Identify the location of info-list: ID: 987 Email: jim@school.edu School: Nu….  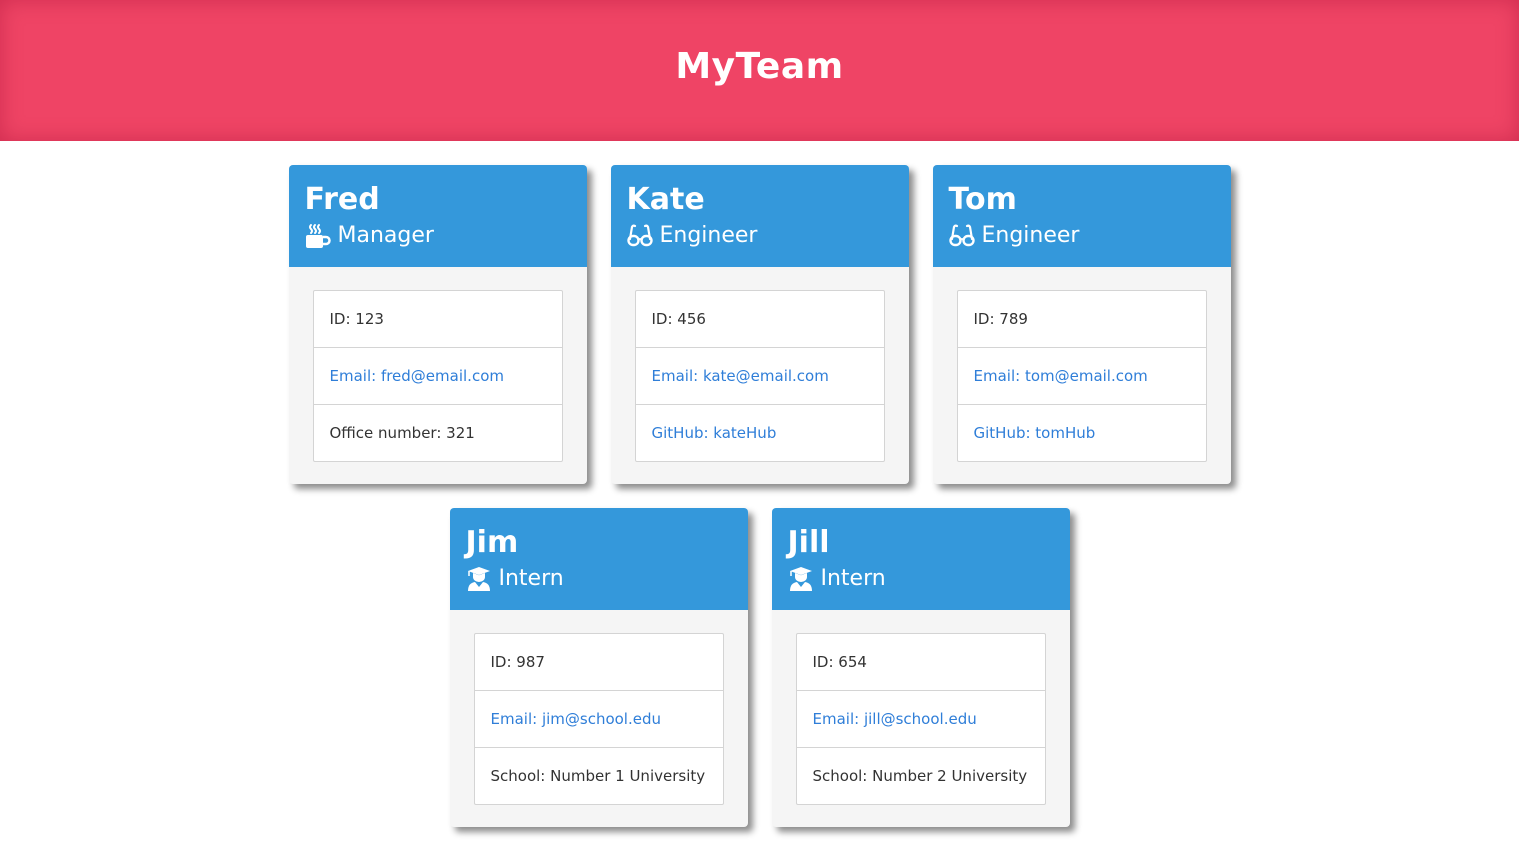
(598, 719).